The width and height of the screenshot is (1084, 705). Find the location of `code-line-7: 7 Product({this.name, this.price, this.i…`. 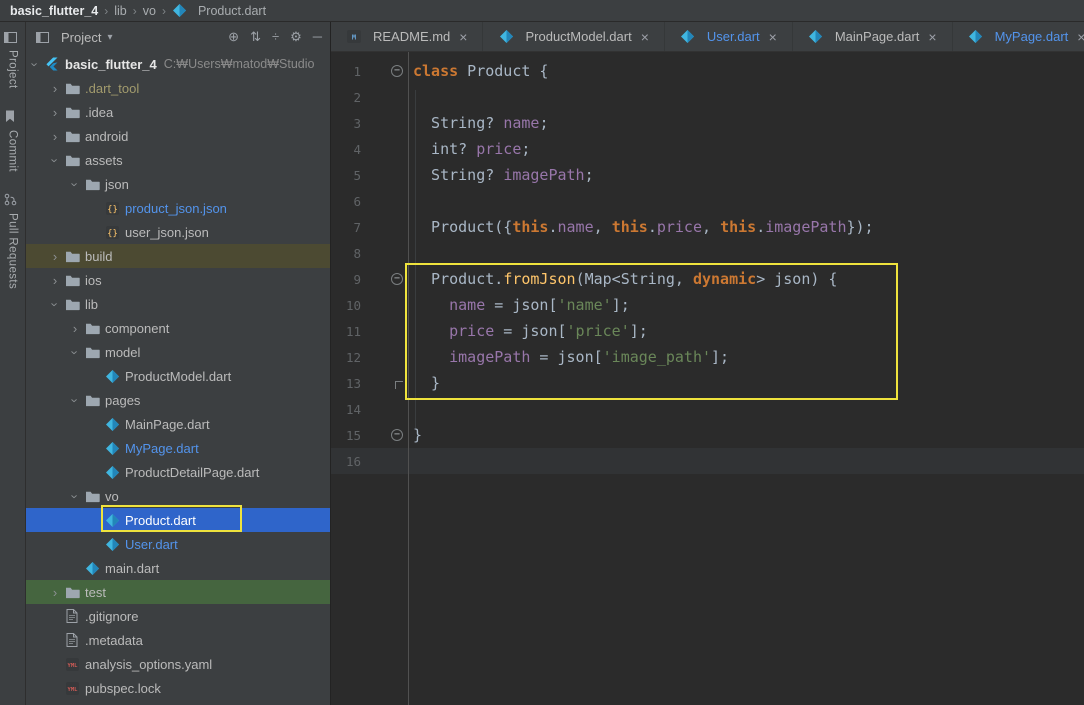

code-line-7: 7 Product({this.name, this.price, this.i… is located at coordinates (707, 227).